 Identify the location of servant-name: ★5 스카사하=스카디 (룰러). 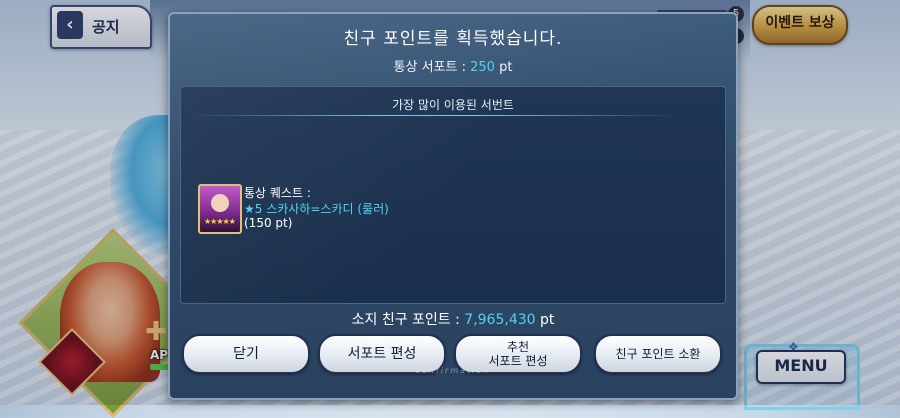
(316, 209).